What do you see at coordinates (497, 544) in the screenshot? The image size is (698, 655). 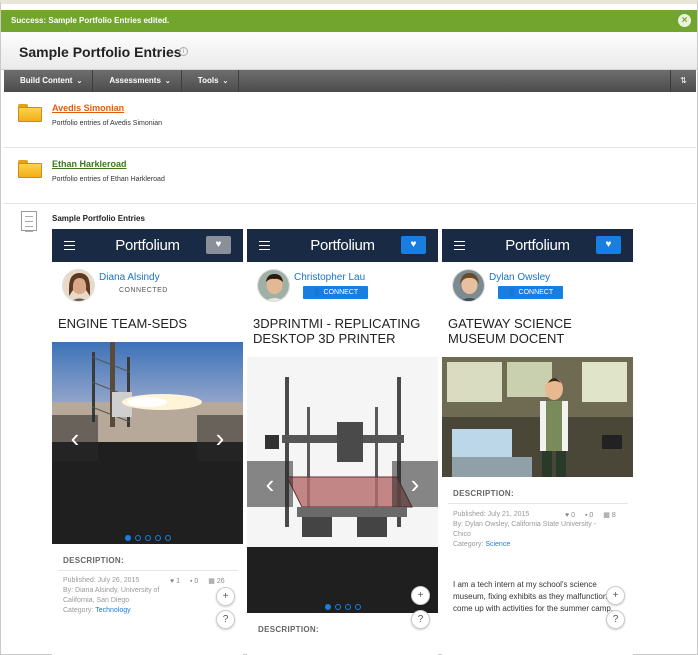 I see `category-link: Science` at bounding box center [497, 544].